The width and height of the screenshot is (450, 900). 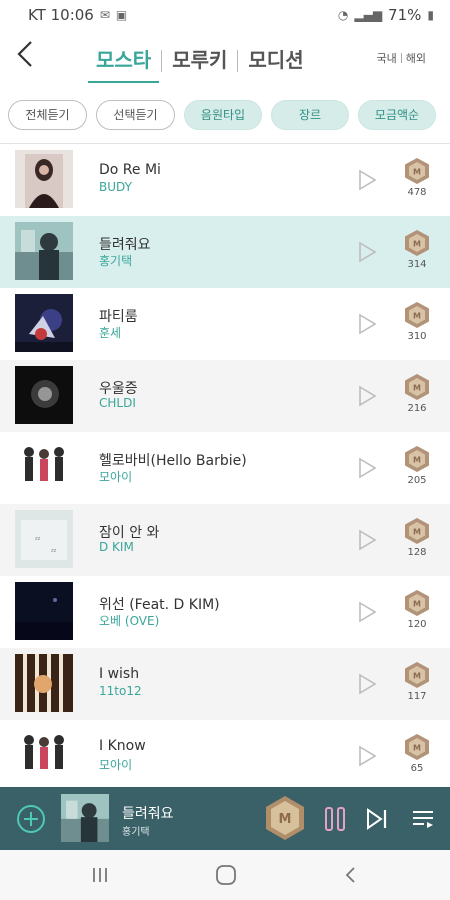 What do you see at coordinates (44, 539) in the screenshot?
I see `album-art: zz zz` at bounding box center [44, 539].